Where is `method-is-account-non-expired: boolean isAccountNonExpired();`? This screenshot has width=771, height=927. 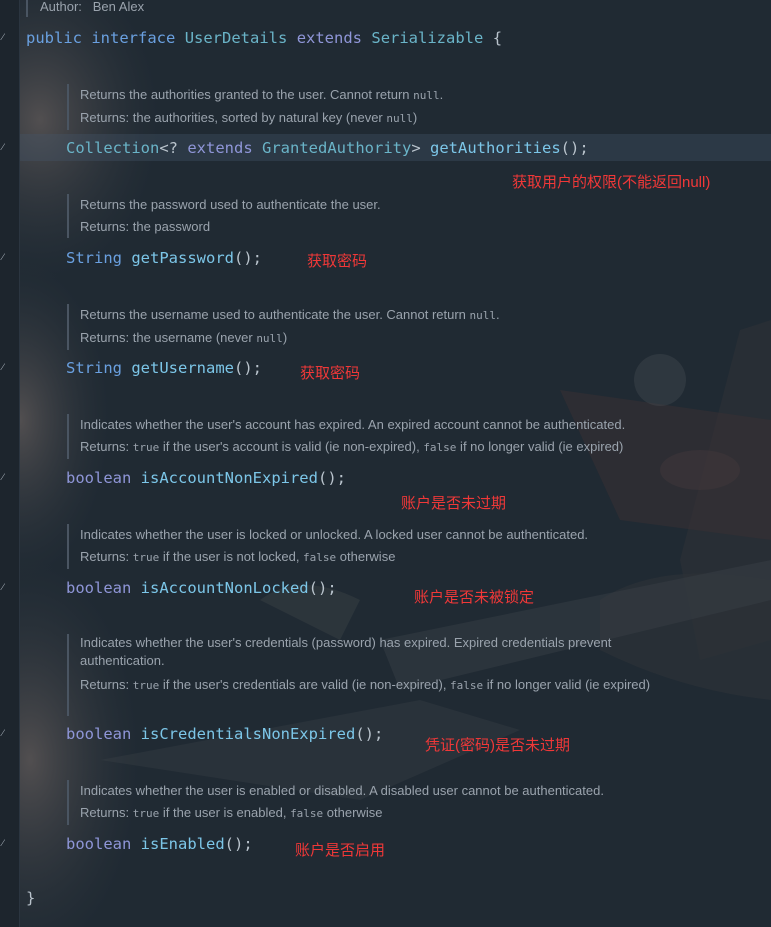 method-is-account-non-expired: boolean isAccountNonExpired(); is located at coordinates (206, 478).